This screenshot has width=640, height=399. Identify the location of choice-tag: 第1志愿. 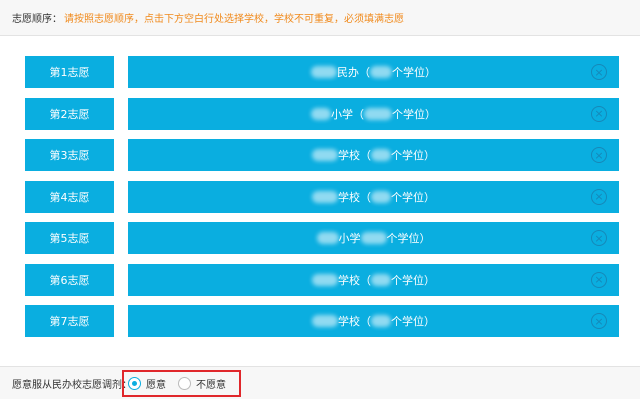
(69, 72).